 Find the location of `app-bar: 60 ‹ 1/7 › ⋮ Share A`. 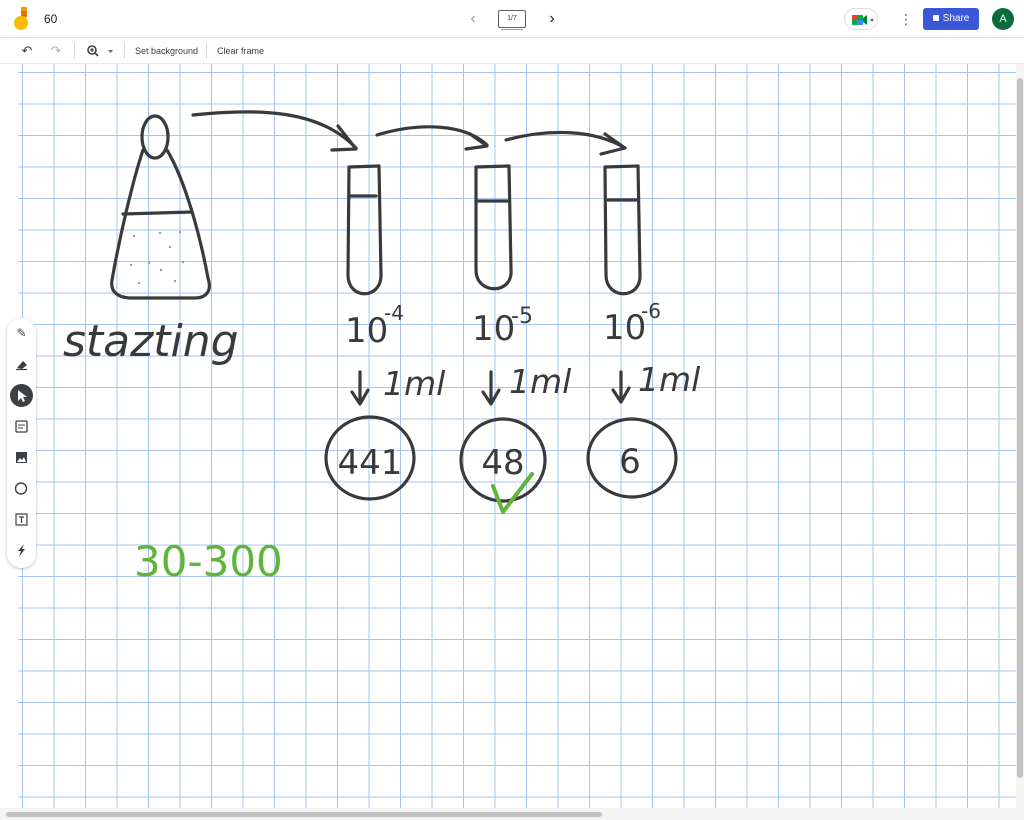

app-bar: 60 ‹ 1/7 › ⋮ Share A is located at coordinates (512, 19).